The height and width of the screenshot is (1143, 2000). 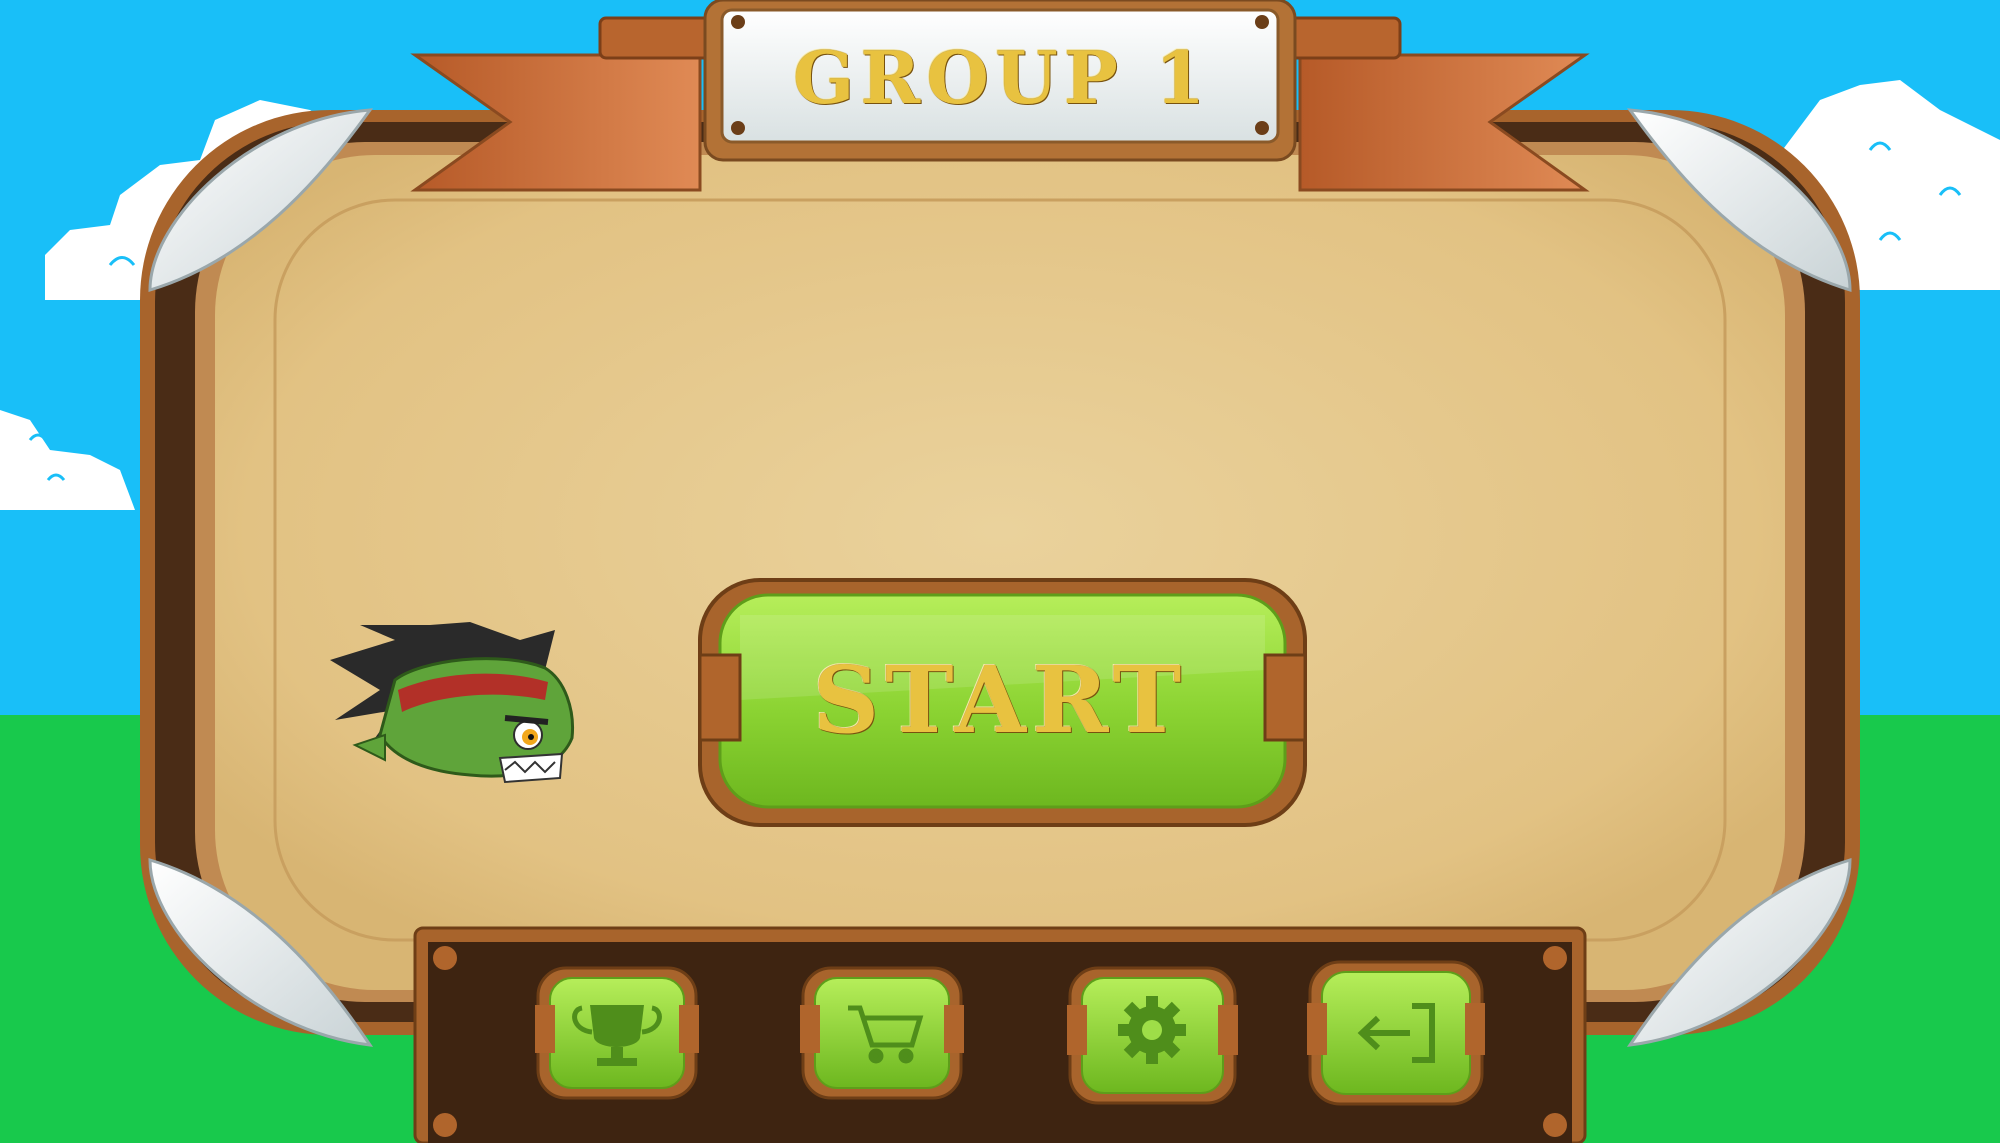 What do you see at coordinates (882, 1033) in the screenshot?
I see `shop-button` at bounding box center [882, 1033].